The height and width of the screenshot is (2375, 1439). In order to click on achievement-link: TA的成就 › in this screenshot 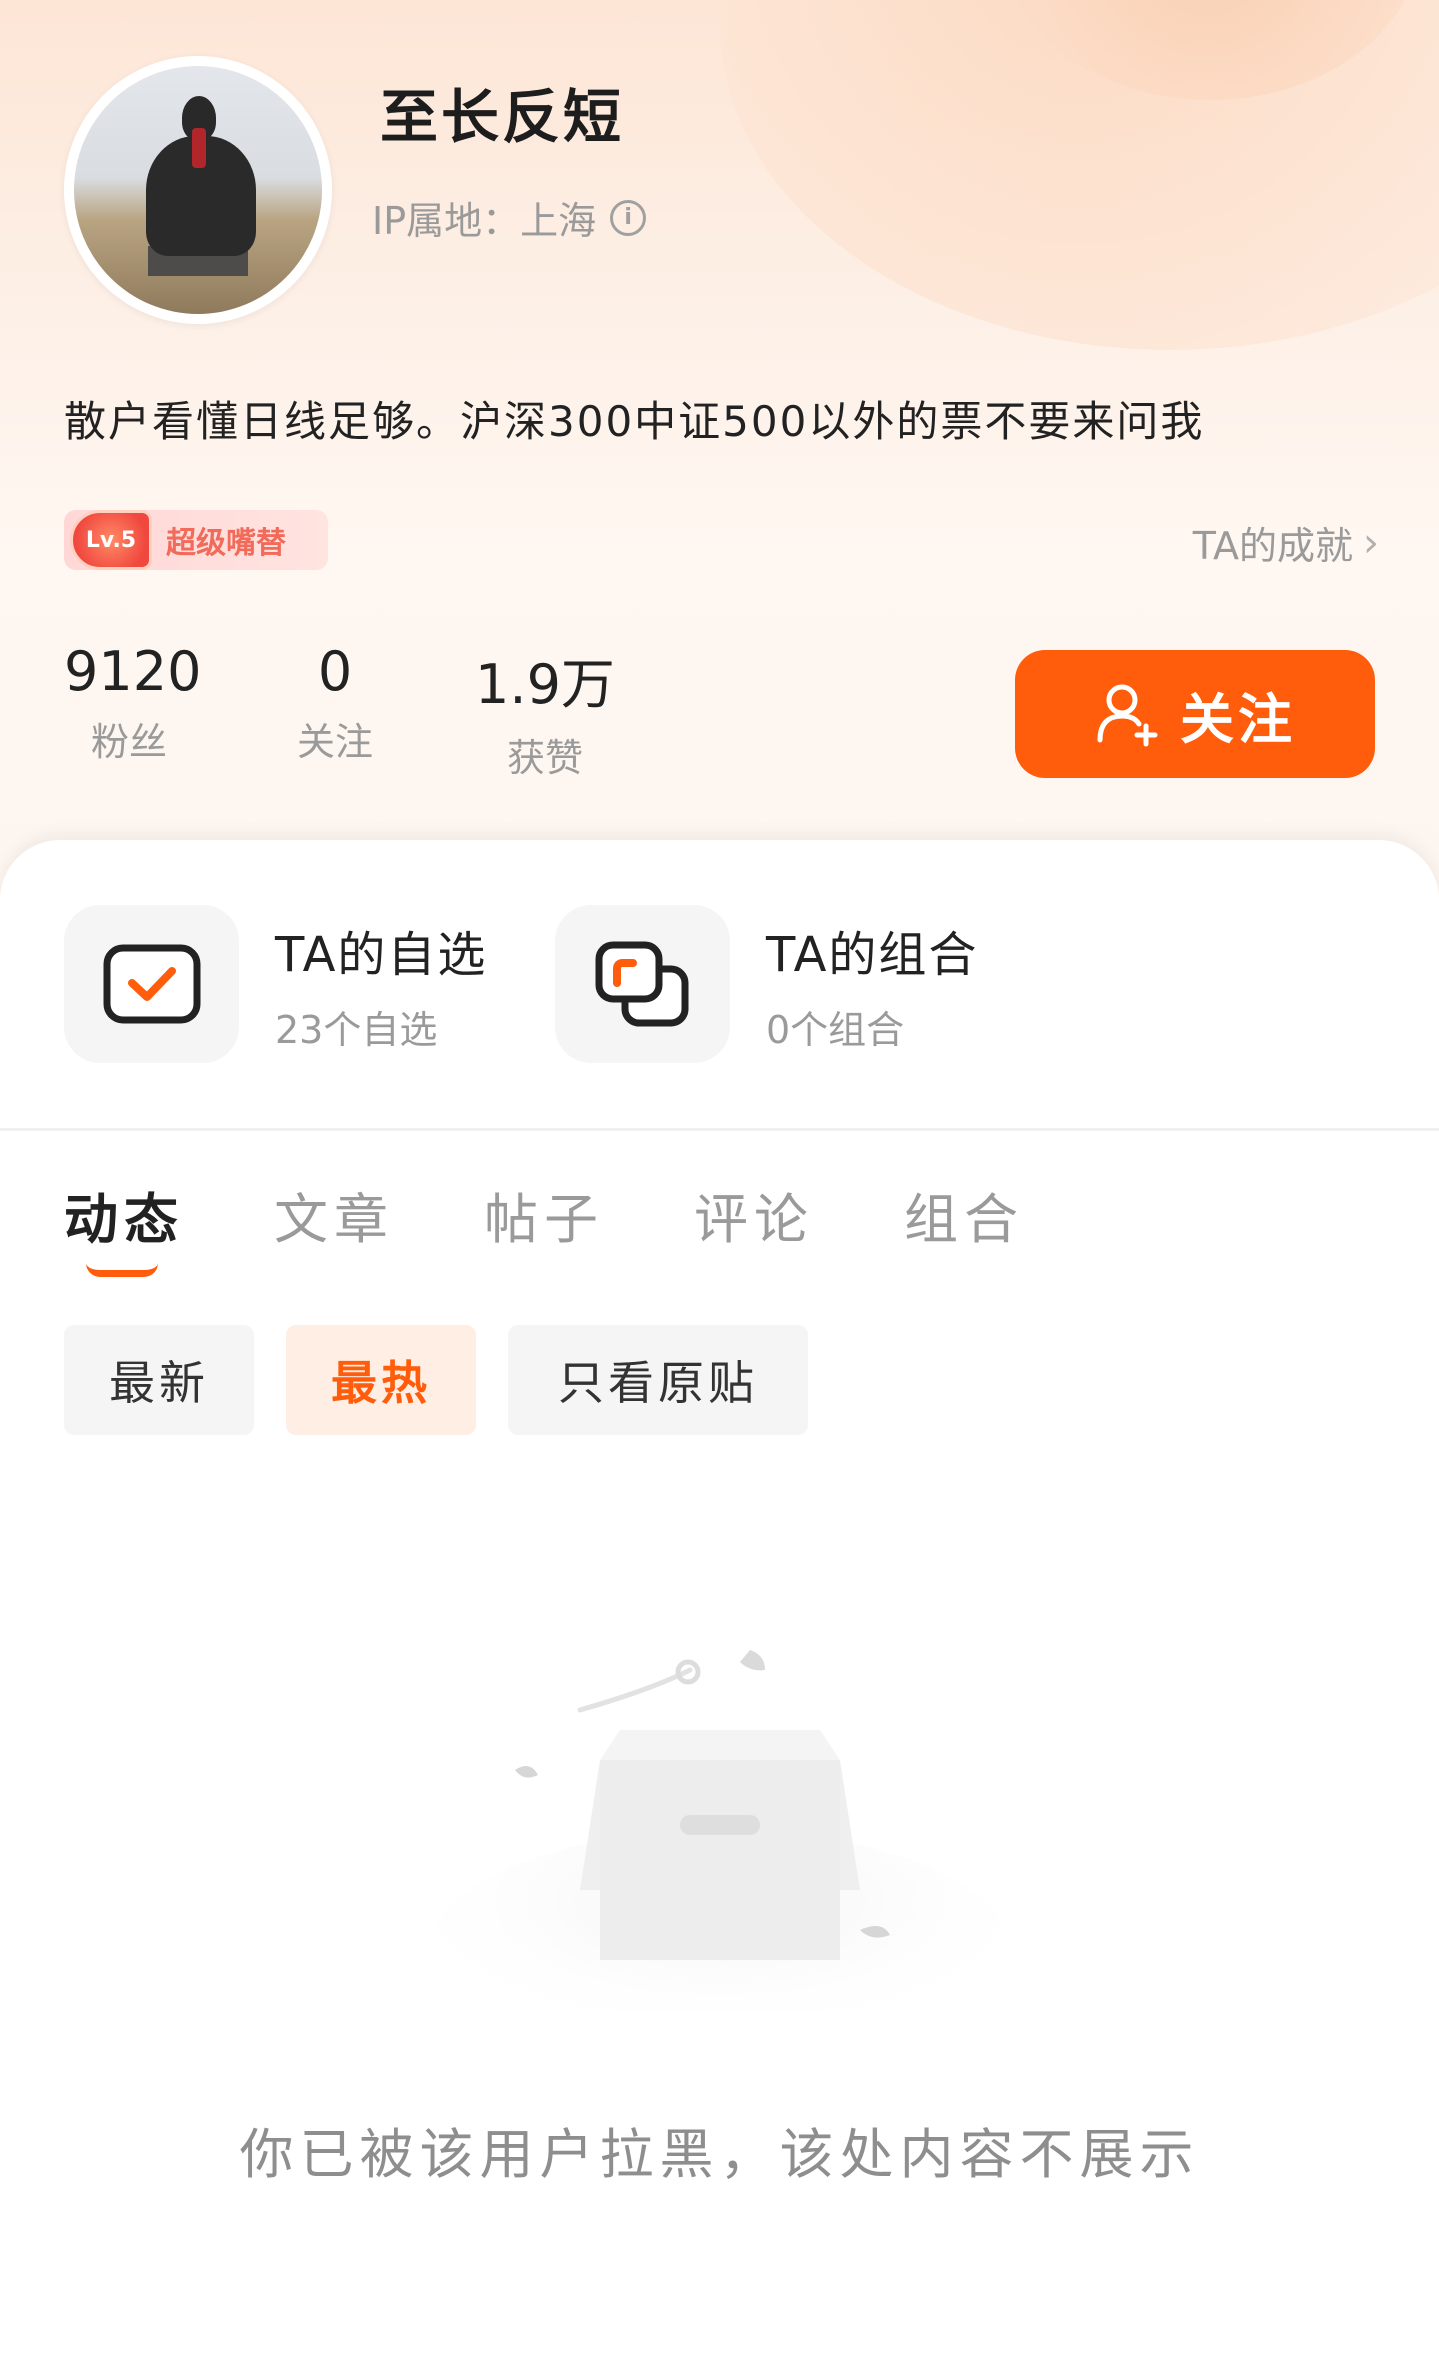, I will do `click(1286, 542)`.